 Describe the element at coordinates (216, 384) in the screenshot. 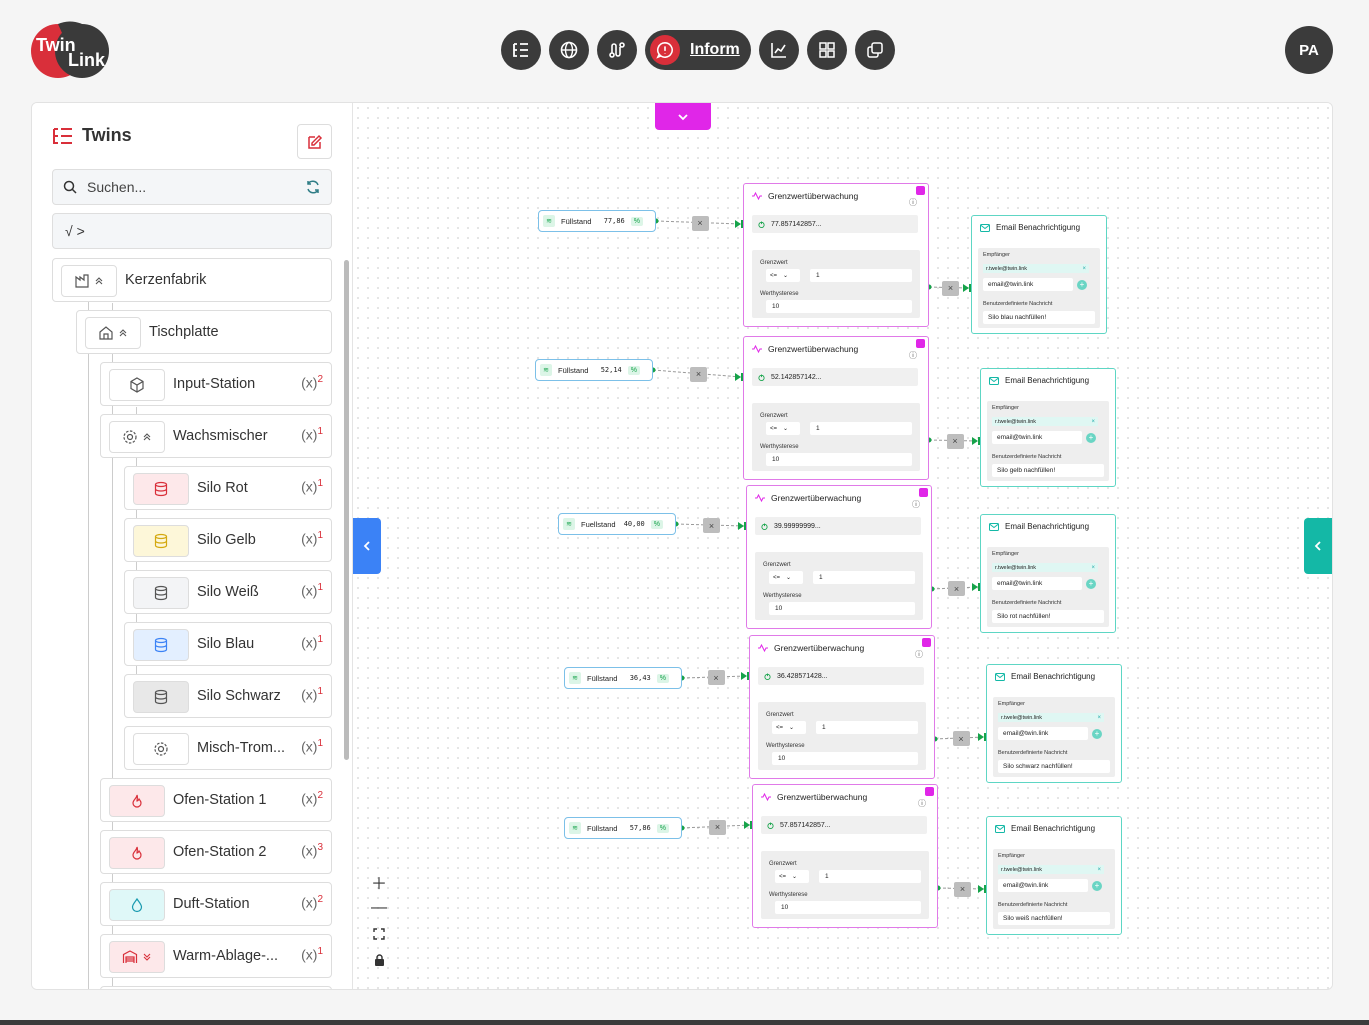

I see `tree-item: Input-Station (x)2` at that location.